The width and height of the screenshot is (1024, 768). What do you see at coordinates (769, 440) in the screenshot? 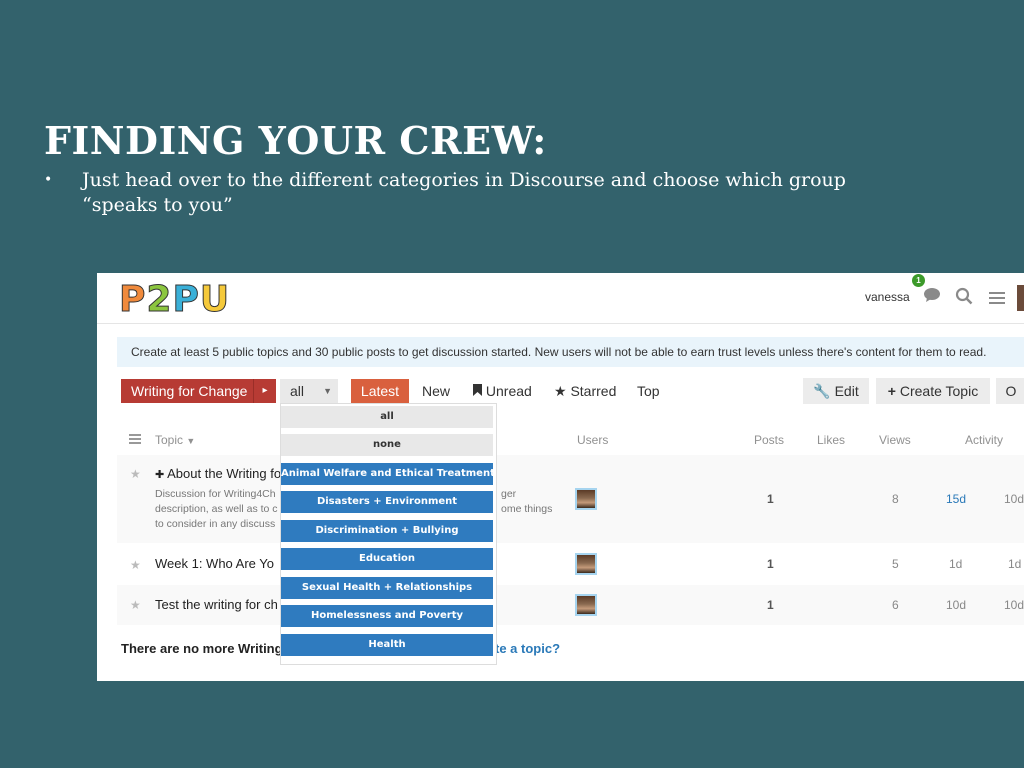
I see `col-posts: Posts` at bounding box center [769, 440].